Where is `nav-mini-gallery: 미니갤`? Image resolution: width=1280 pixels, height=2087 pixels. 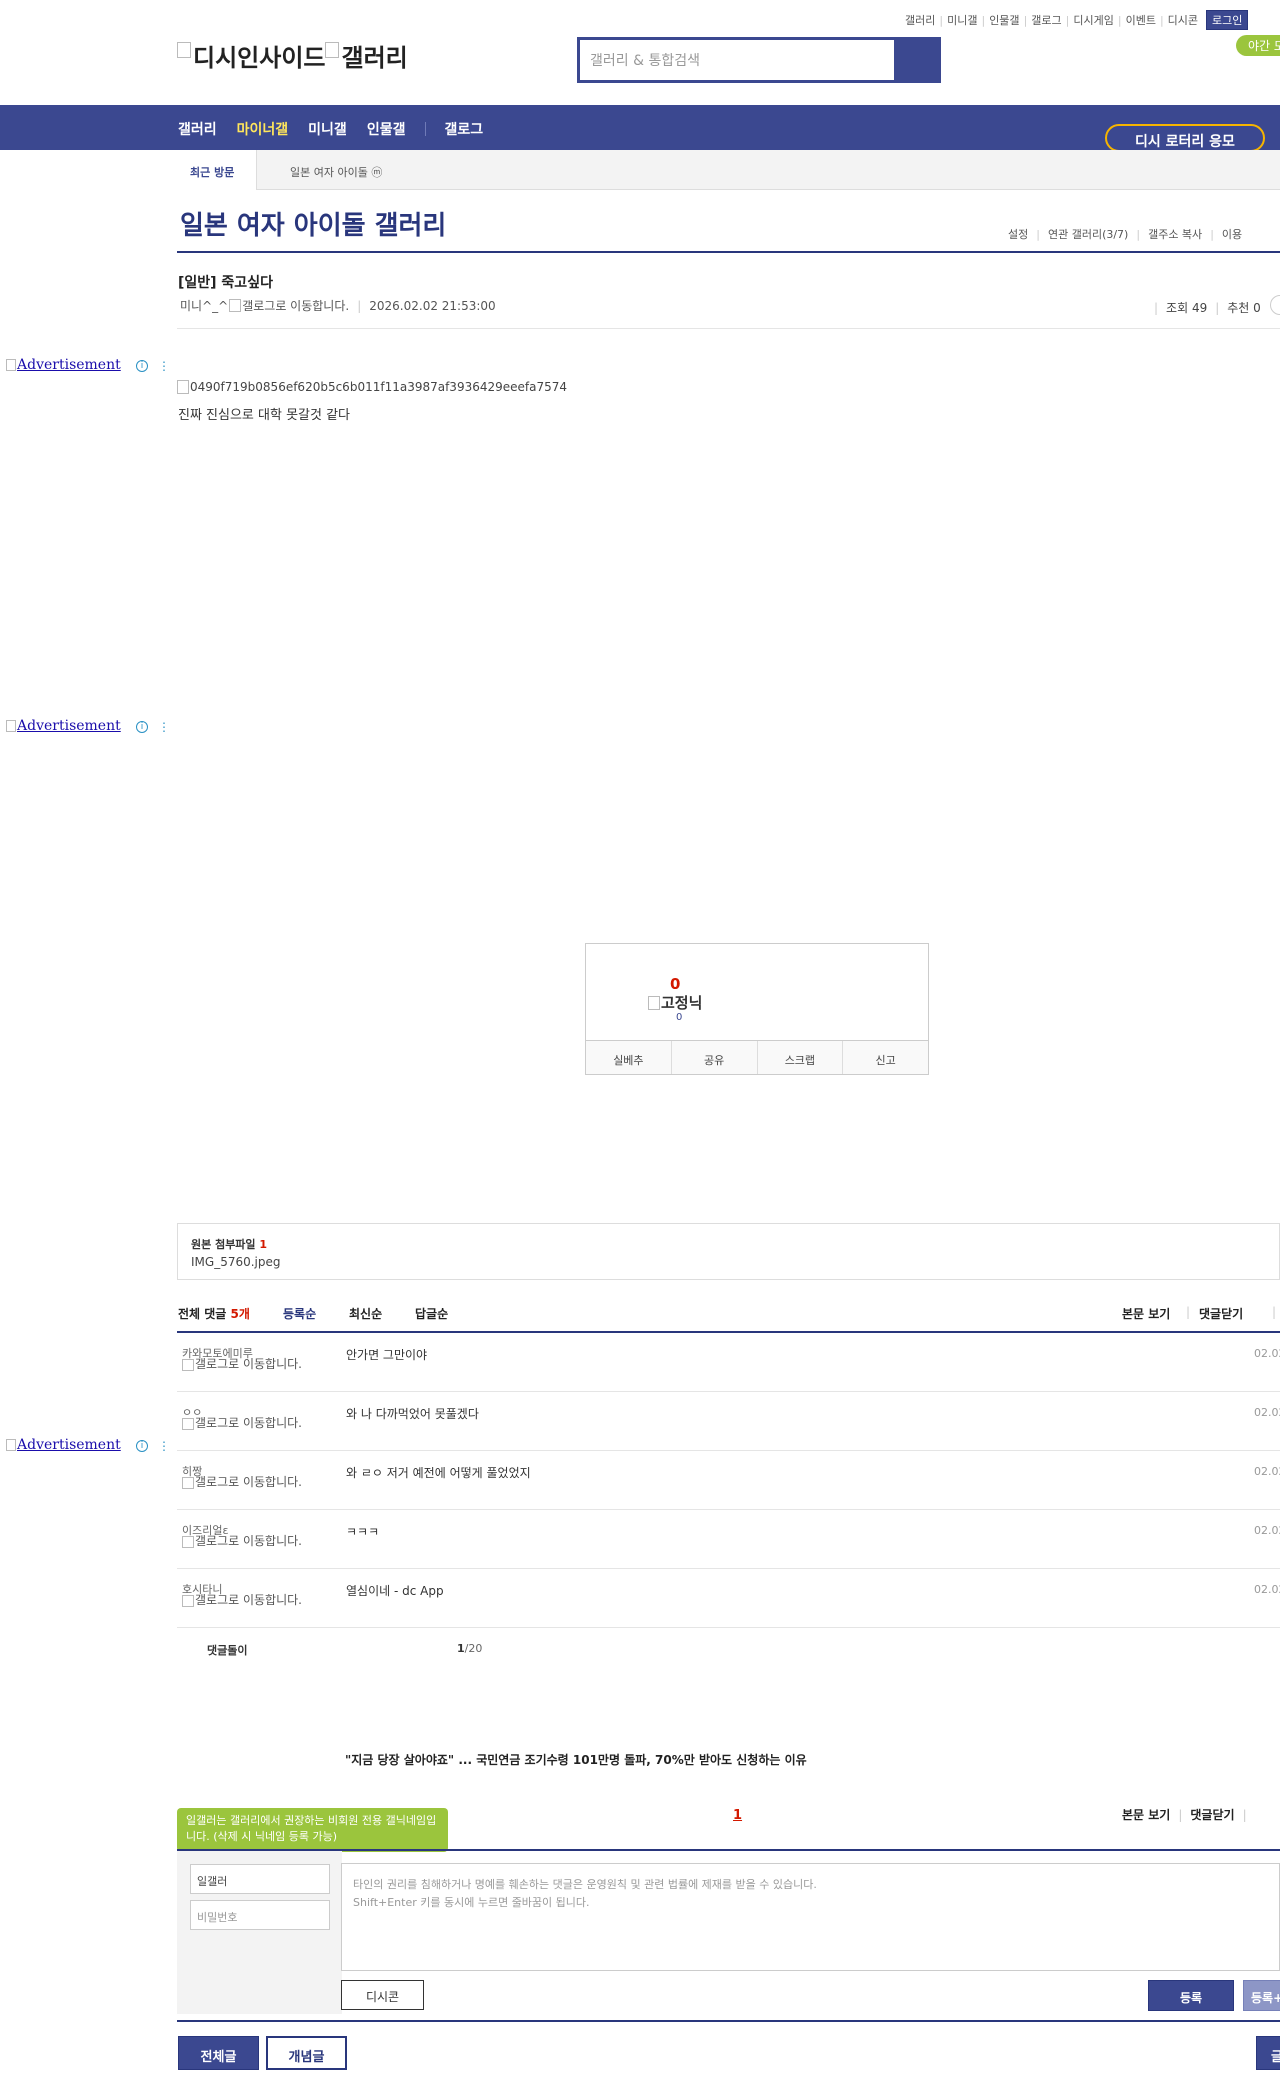 nav-mini-gallery: 미니갤 is located at coordinates (327, 129).